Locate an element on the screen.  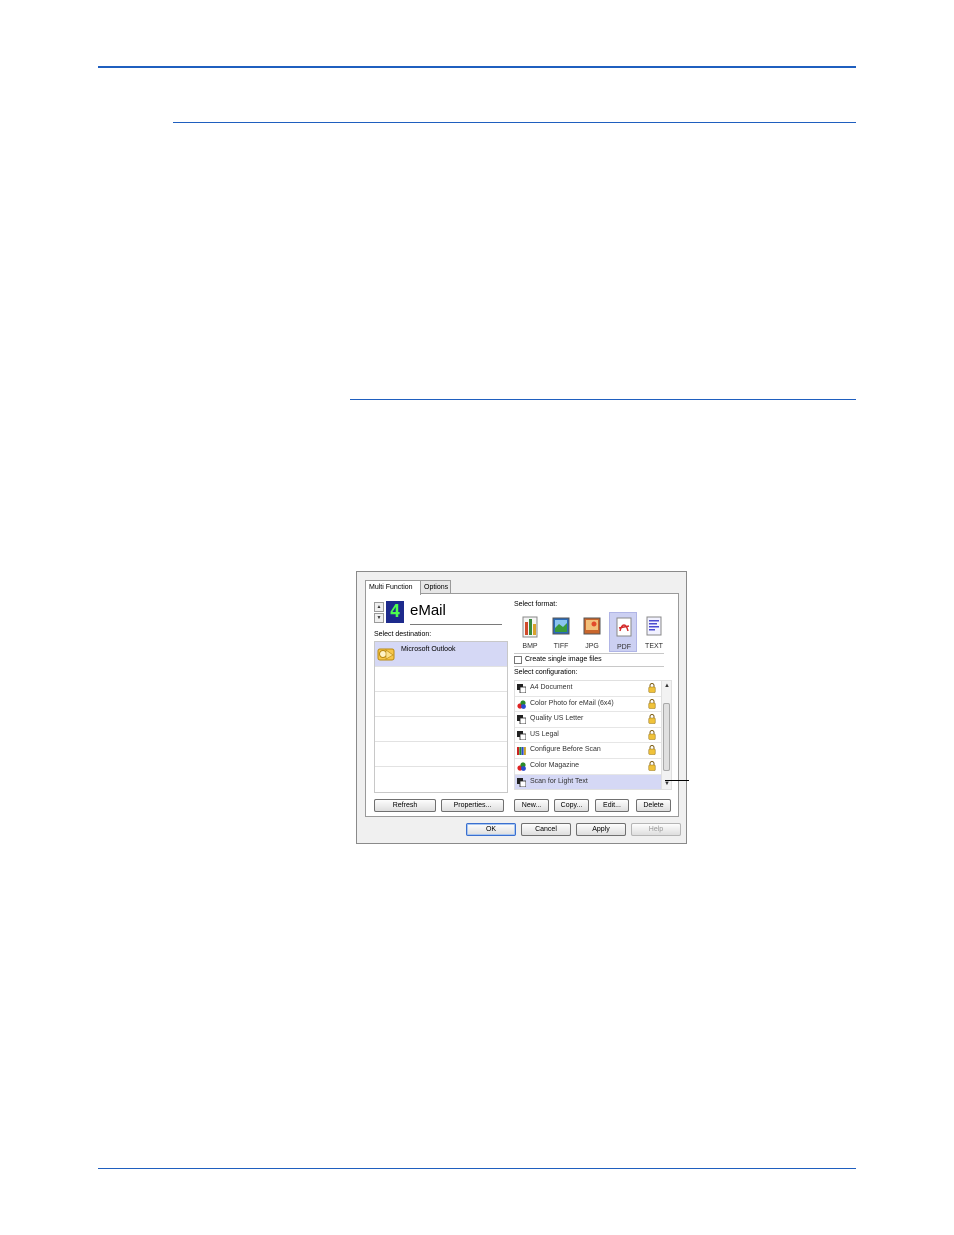
bmp-icon is located at coordinates (530, 627).